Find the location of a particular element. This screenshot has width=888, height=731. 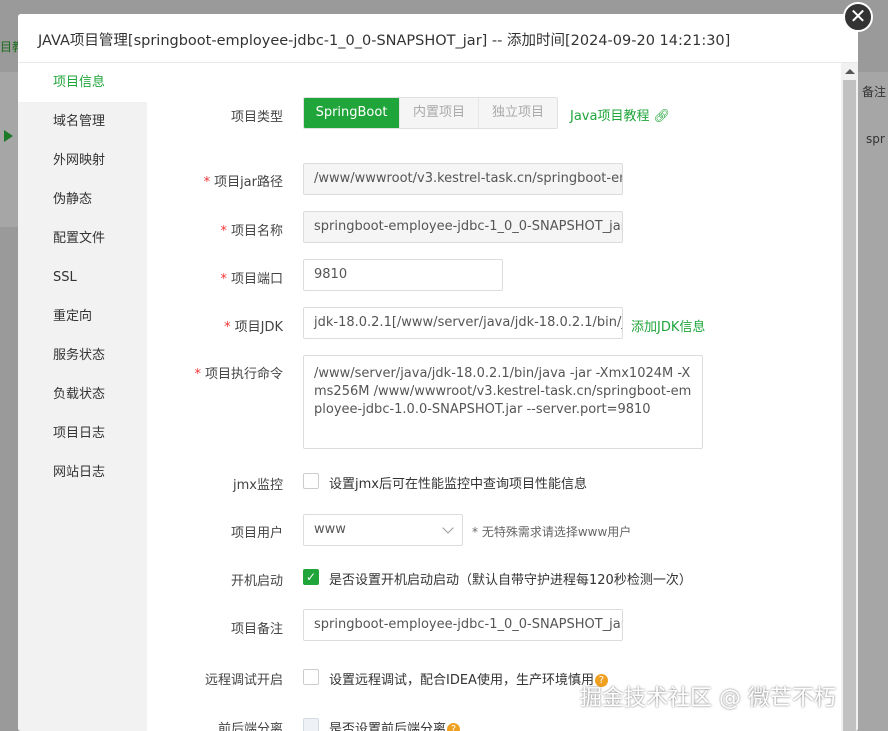

java-tutorial-link: Java项目教程 🔗︎ is located at coordinates (620, 114).